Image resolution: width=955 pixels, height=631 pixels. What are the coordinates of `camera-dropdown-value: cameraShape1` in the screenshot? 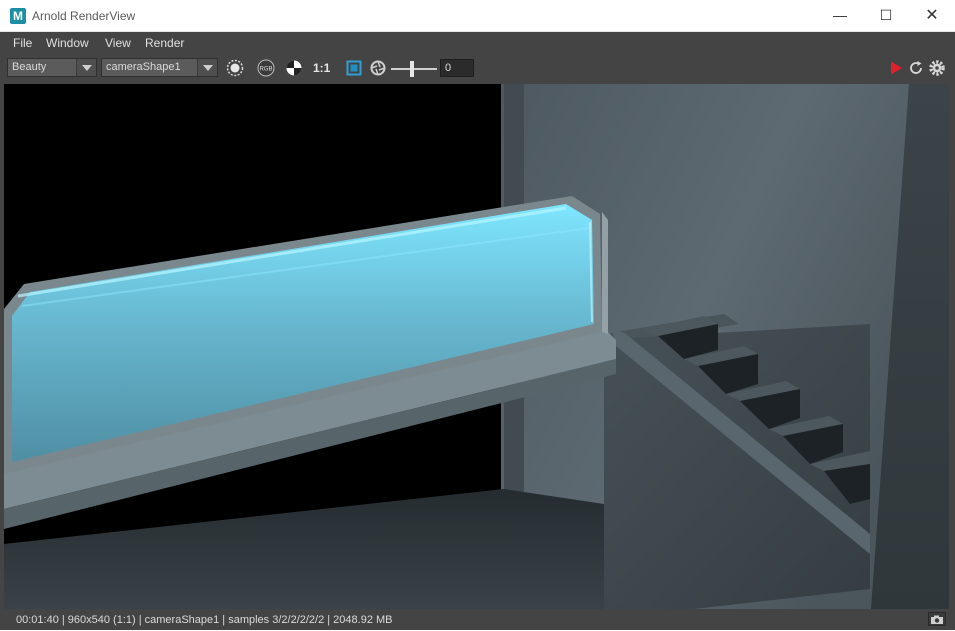 It's located at (143, 67).